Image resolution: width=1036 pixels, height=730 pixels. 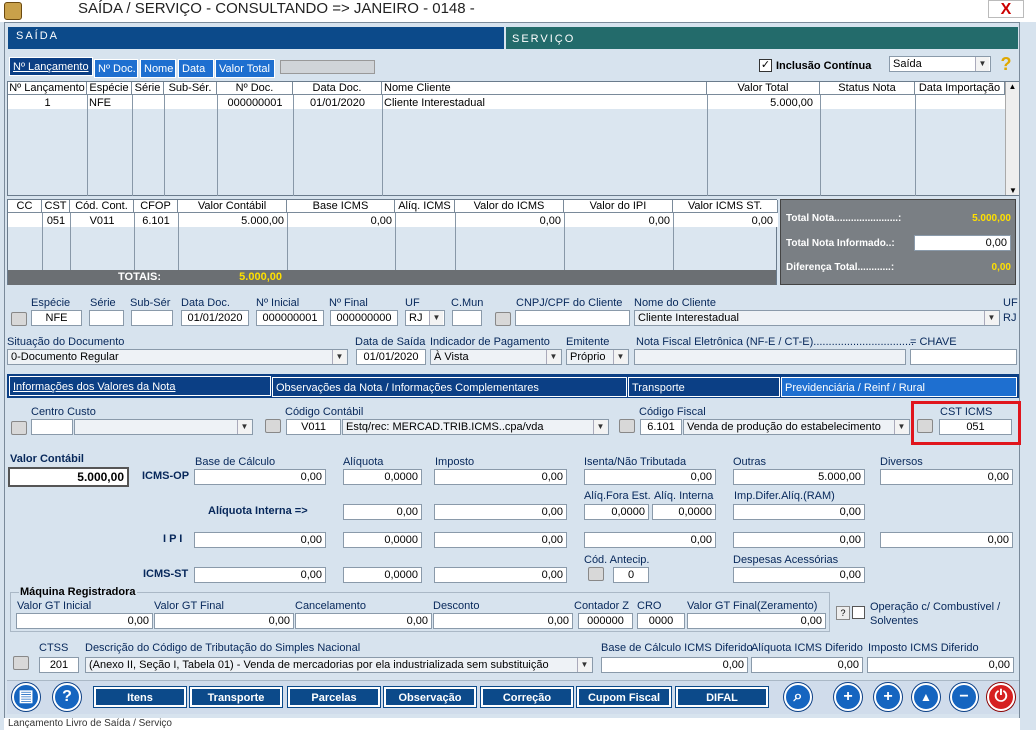 What do you see at coordinates (382, 512) in the screenshot?
I see `aliq-int-base-field: 0,00` at bounding box center [382, 512].